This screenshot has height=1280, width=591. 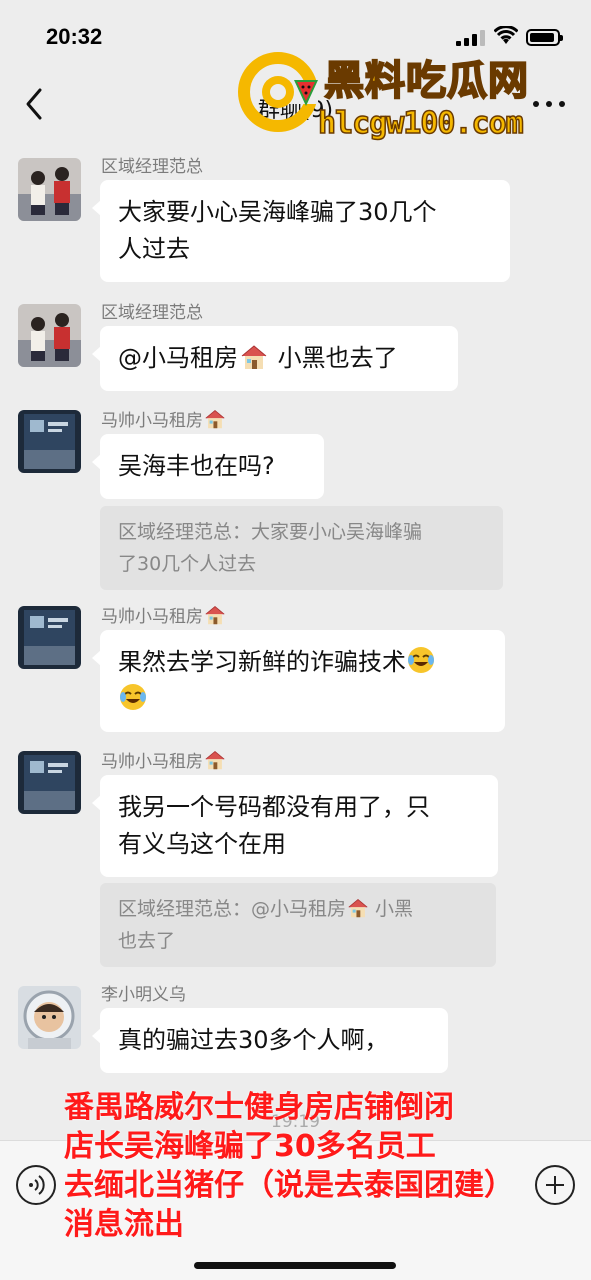 What do you see at coordinates (74, 36) in the screenshot?
I see `status-time: 20:32` at bounding box center [74, 36].